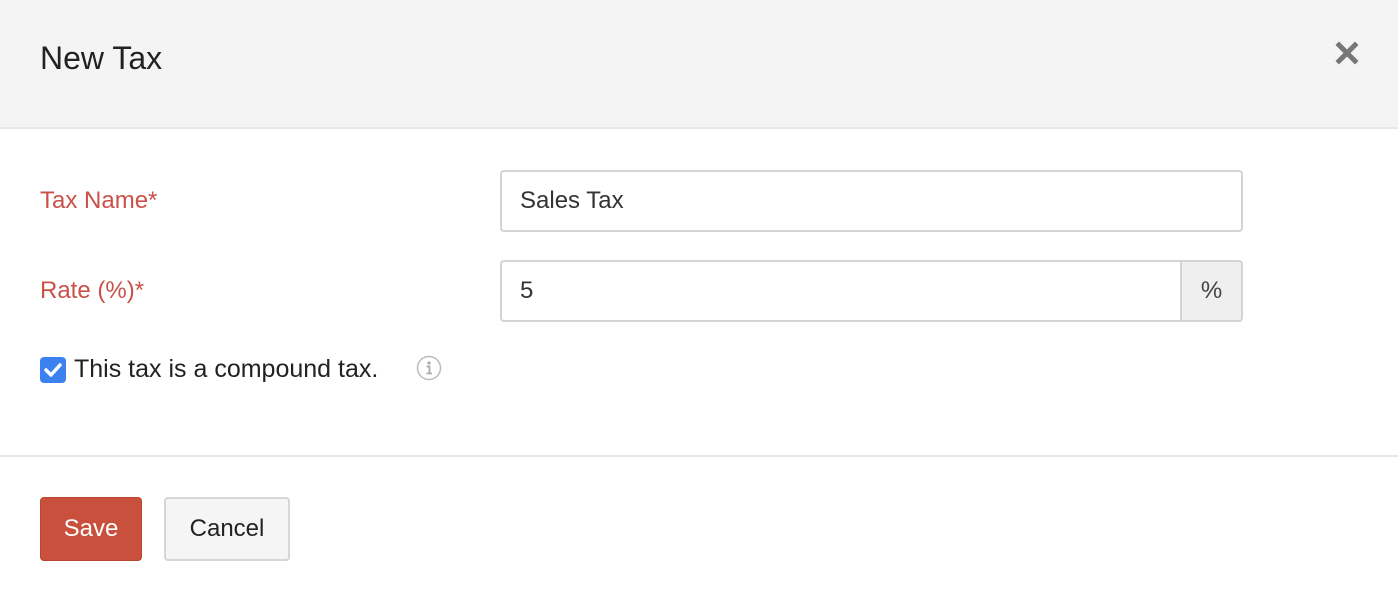 The image size is (1398, 600). What do you see at coordinates (699, 456) in the screenshot?
I see `footer-divider` at bounding box center [699, 456].